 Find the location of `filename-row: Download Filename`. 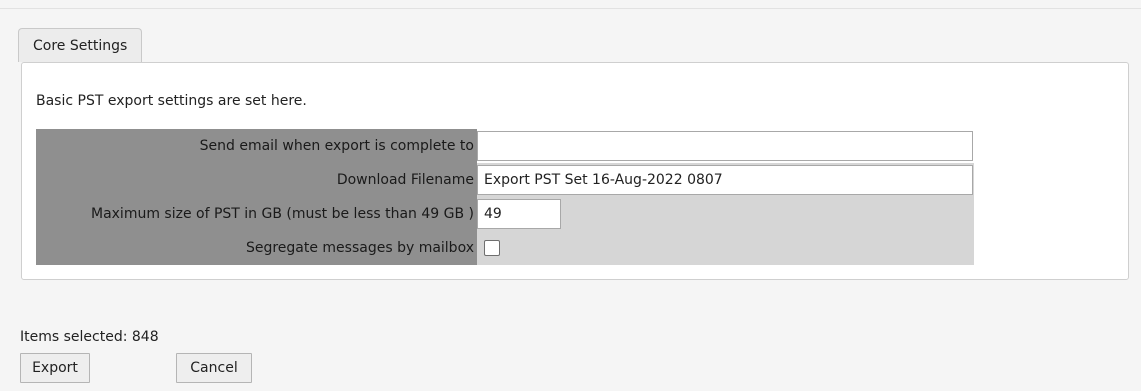

filename-row: Download Filename is located at coordinates (505, 180).